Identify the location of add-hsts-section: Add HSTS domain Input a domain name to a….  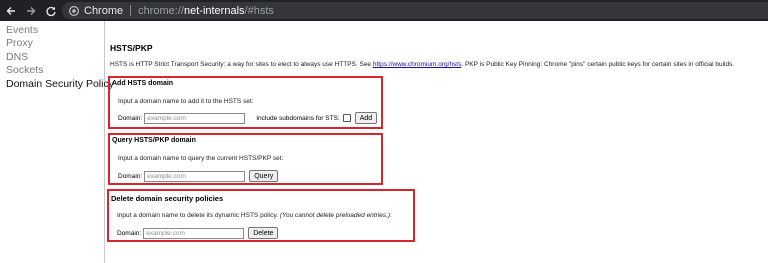
(245, 102).